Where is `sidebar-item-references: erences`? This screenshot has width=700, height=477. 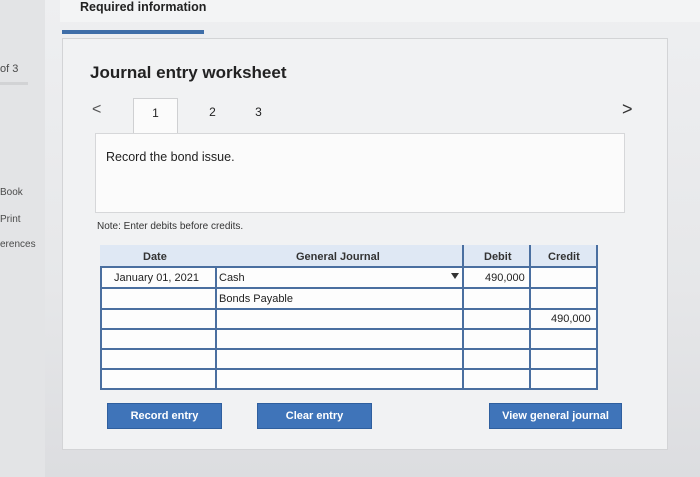
sidebar-item-references: erences is located at coordinates (18, 244).